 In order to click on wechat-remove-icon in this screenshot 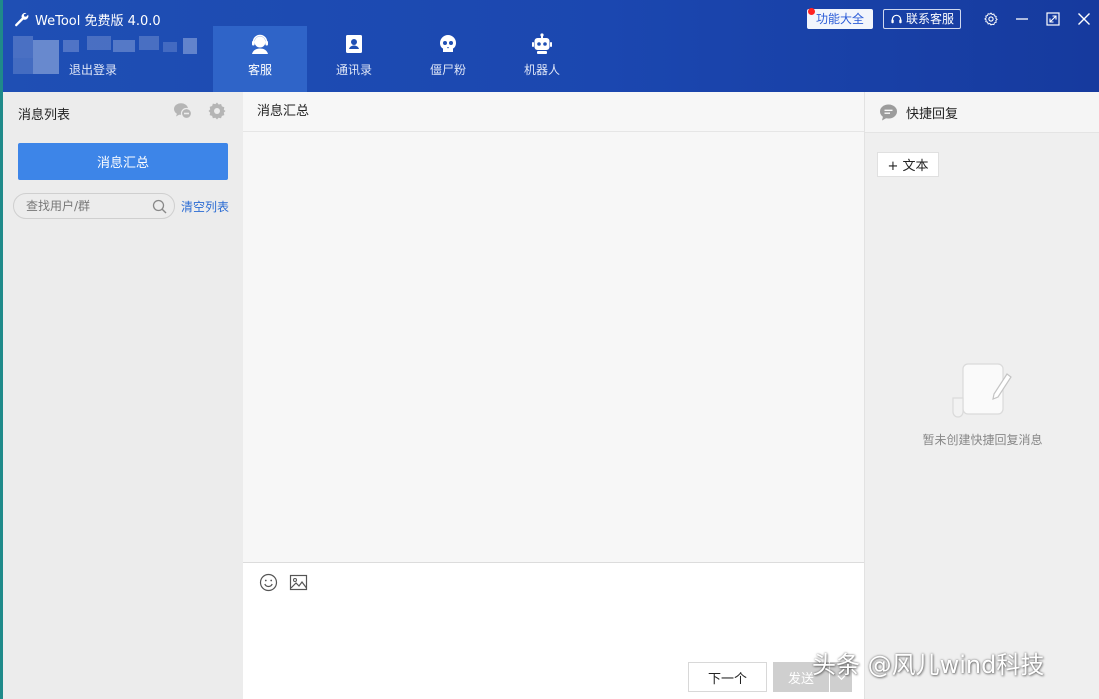, I will do `click(183, 111)`.